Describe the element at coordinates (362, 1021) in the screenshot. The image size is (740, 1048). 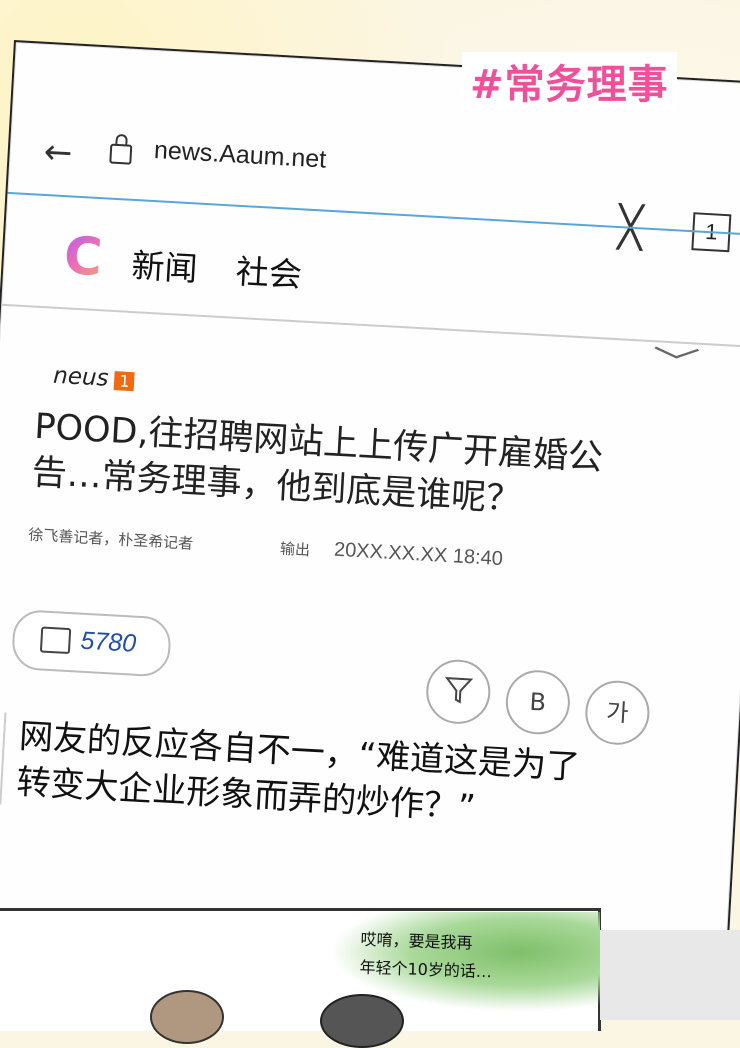
I see `character-head-right` at that location.